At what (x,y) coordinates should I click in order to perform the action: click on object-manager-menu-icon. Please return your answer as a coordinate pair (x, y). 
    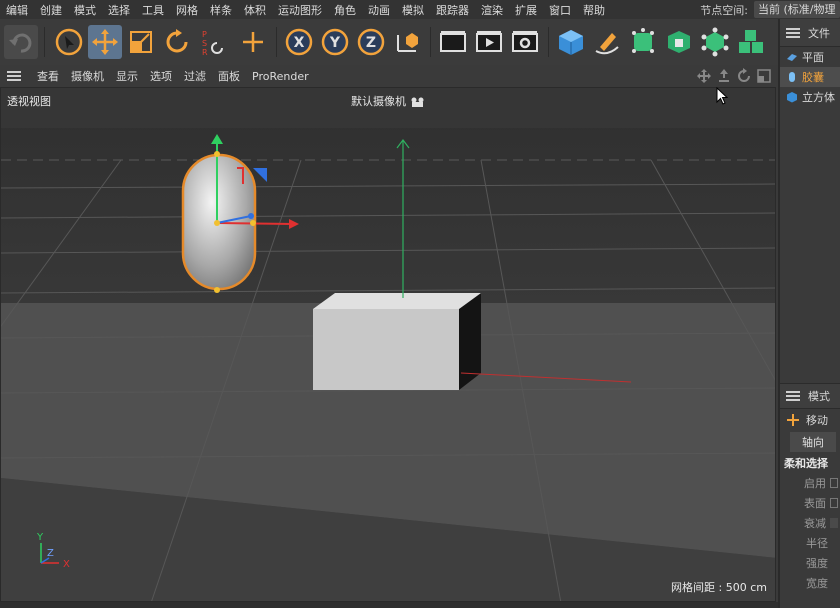
    Looking at the image, I should click on (793, 33).